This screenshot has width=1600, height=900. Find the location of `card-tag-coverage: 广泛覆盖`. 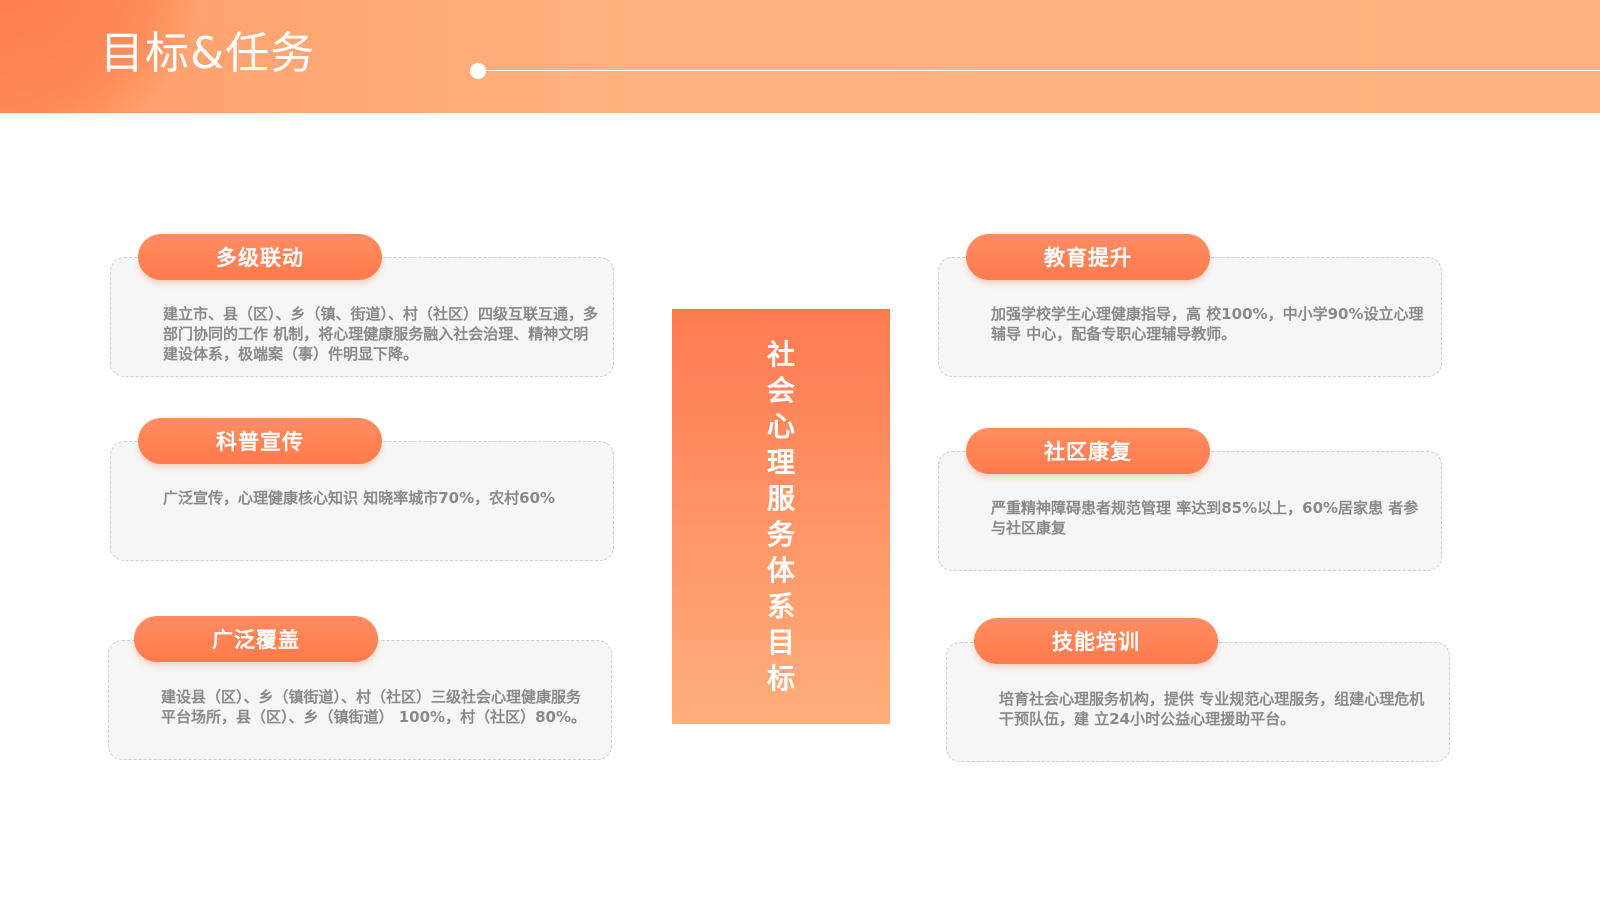

card-tag-coverage: 广泛覆盖 is located at coordinates (256, 639).